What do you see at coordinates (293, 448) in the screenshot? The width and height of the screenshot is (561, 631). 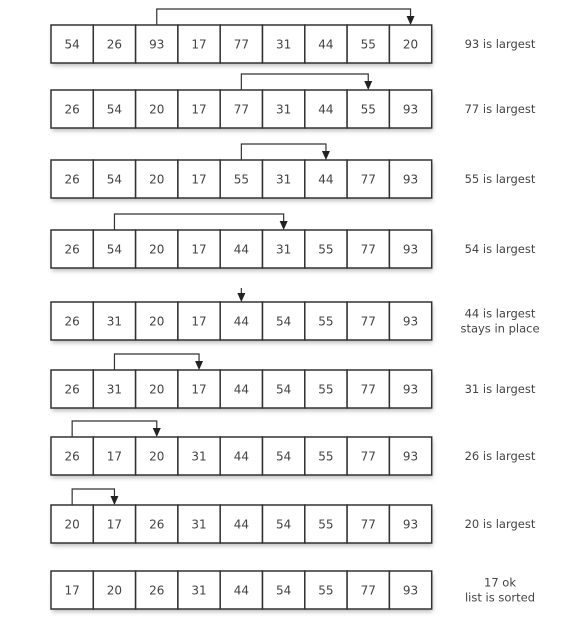 I see `array-row: 26 17 20 31 44 54 55 77 93 26 is largest` at bounding box center [293, 448].